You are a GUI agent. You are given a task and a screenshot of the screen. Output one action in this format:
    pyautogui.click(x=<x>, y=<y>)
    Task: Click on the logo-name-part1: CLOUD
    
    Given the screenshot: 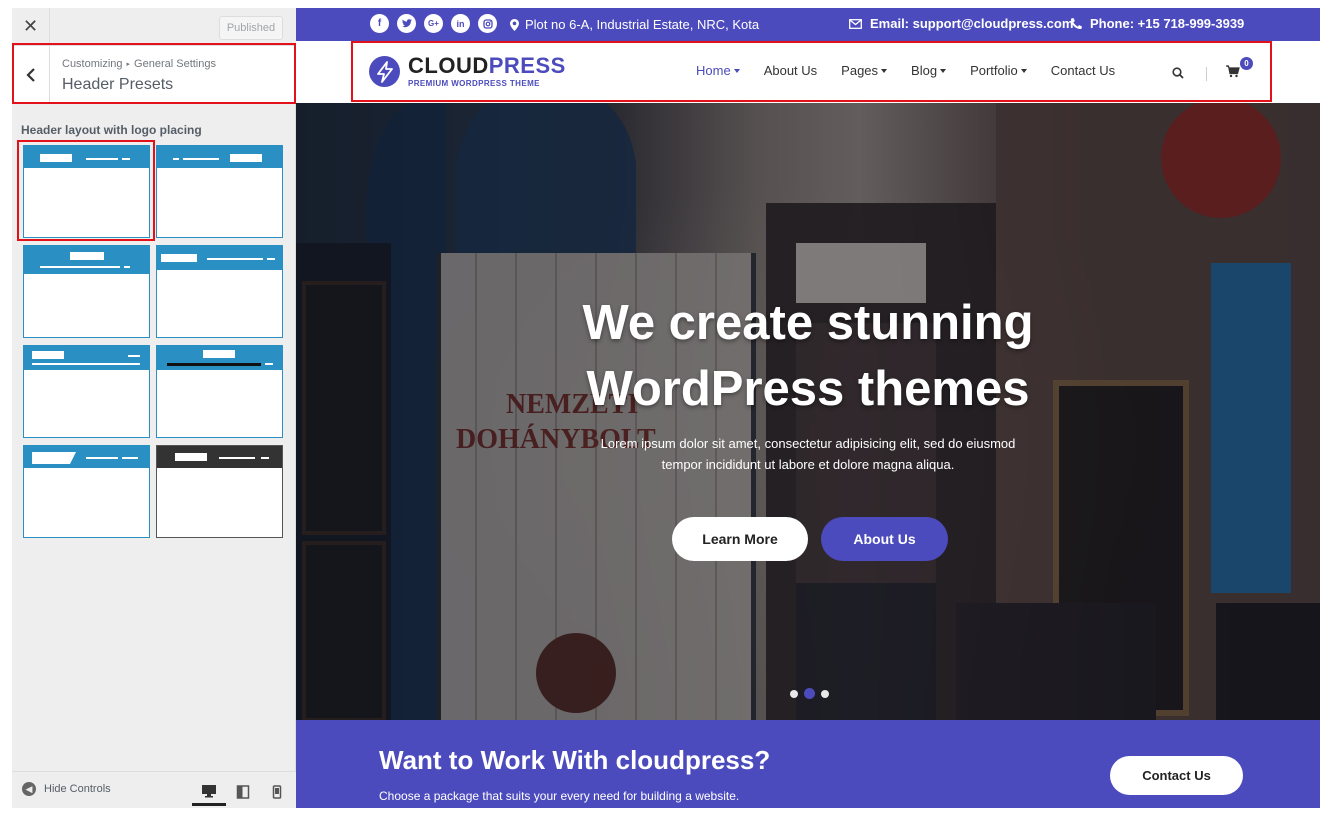 What is the action you would take?
    pyautogui.click(x=448, y=65)
    